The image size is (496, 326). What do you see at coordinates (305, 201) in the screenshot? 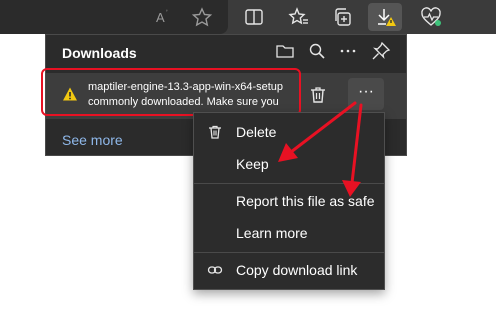
I see `menu-item-label: Report this file as safe` at bounding box center [305, 201].